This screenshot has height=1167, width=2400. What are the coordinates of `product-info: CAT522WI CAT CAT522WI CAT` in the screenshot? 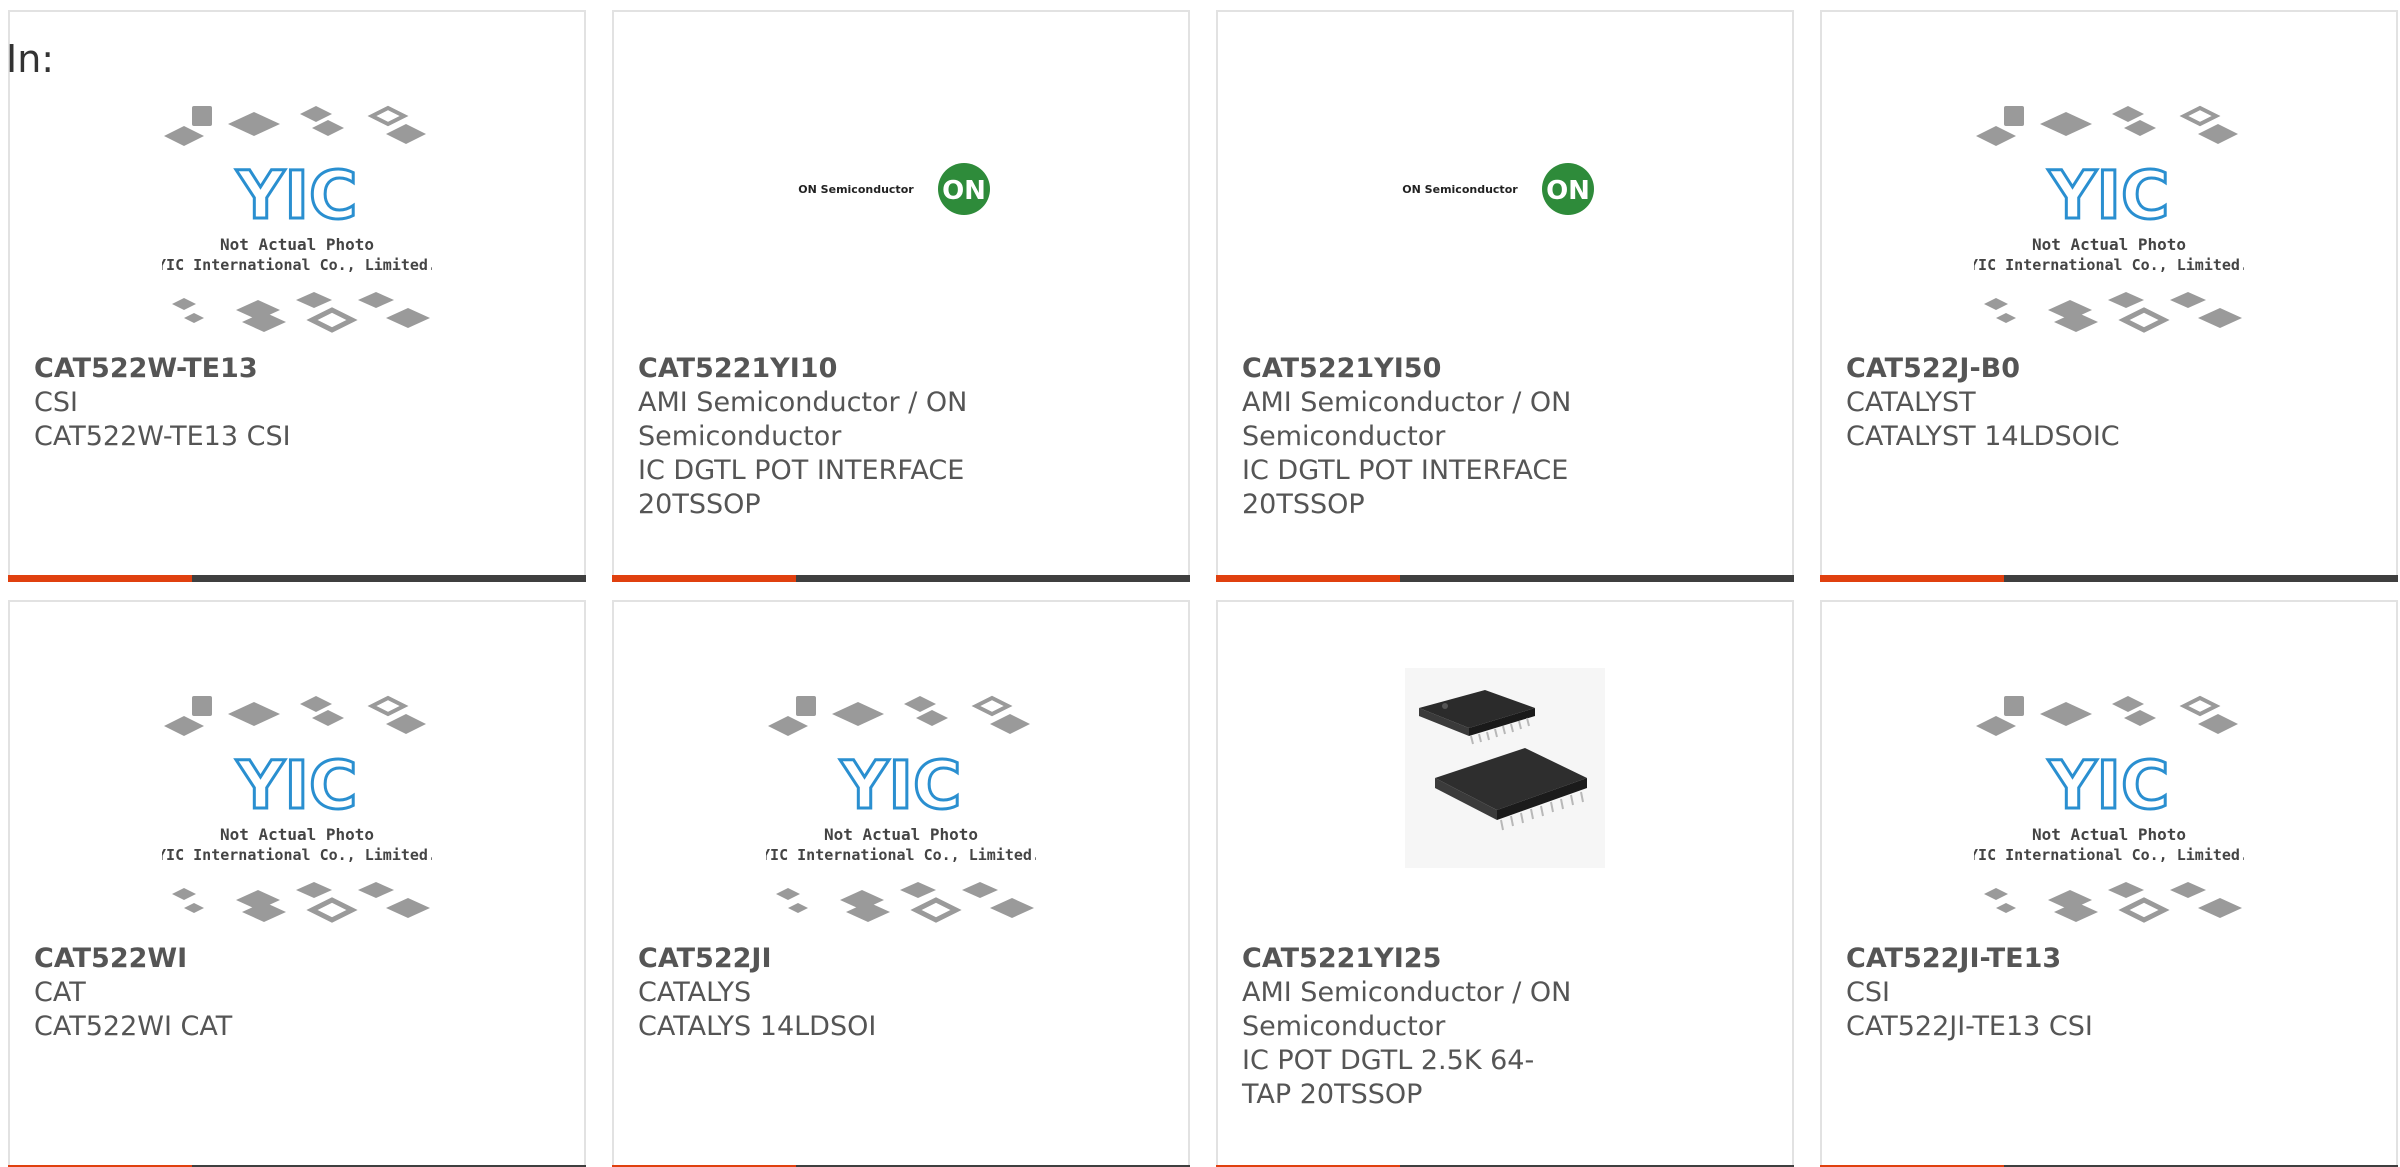 It's located at (299, 993).